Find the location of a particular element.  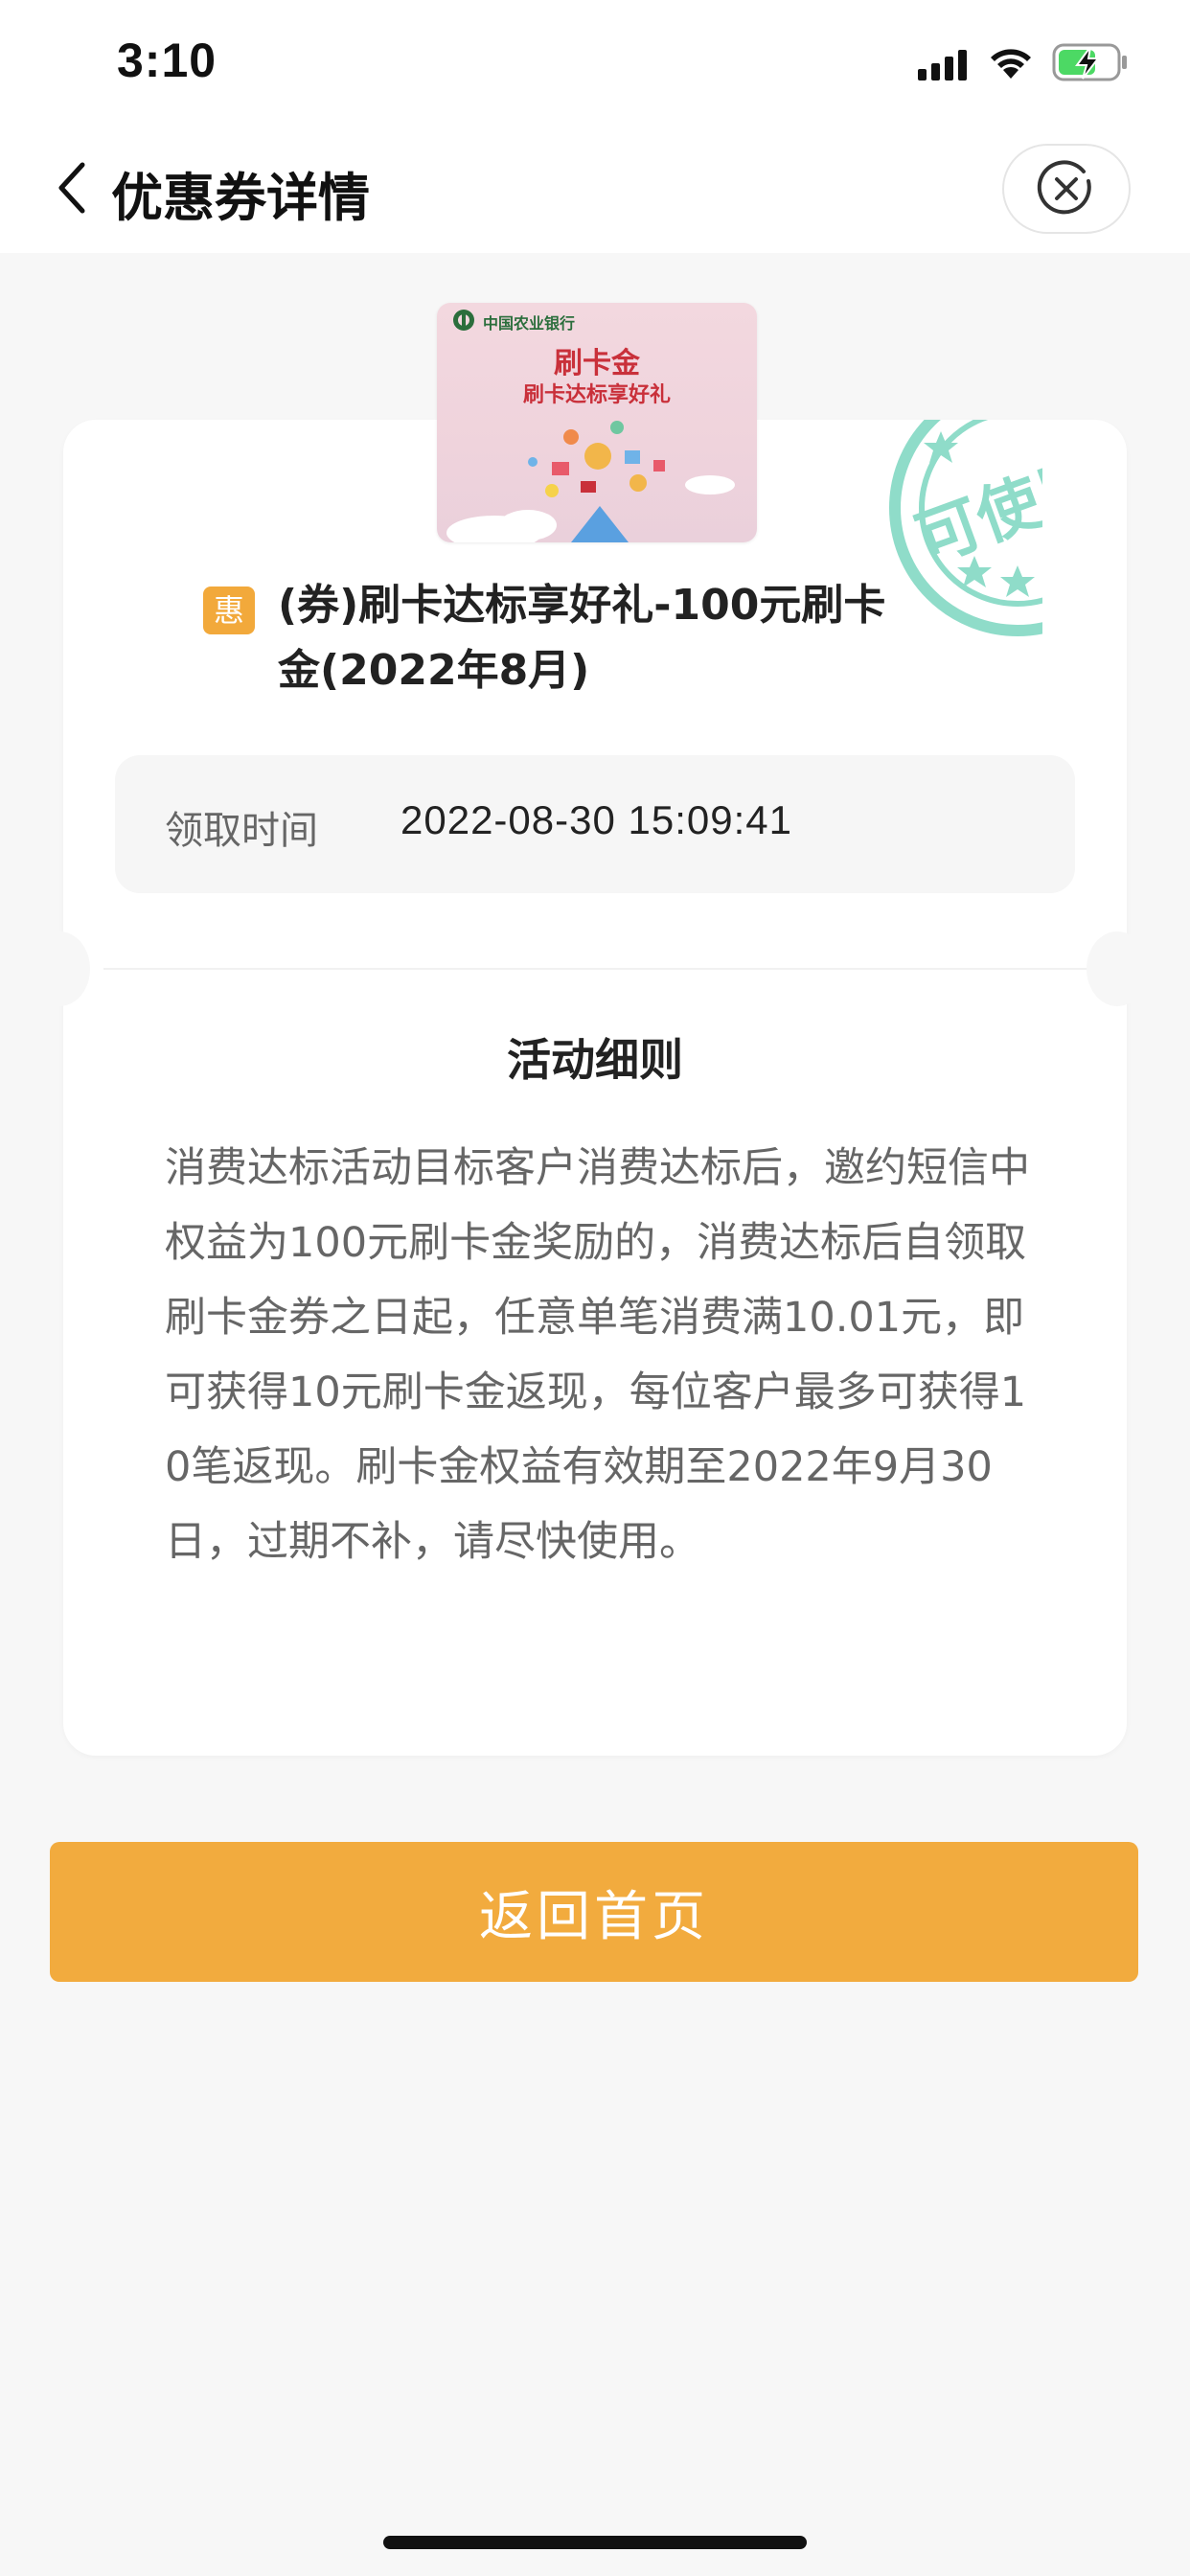

discount-badge: 惠 is located at coordinates (229, 610).